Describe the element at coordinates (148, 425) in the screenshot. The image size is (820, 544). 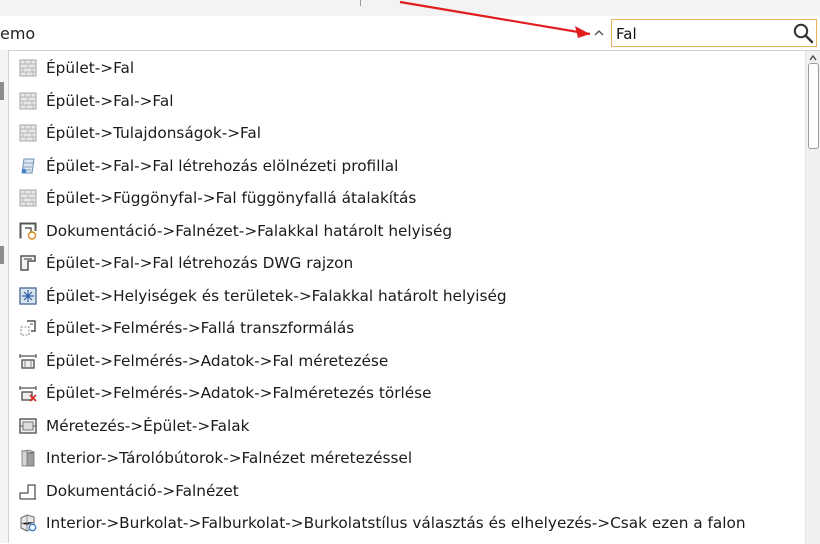
I see `result-label: Méretezés->Épület->Falak` at that location.